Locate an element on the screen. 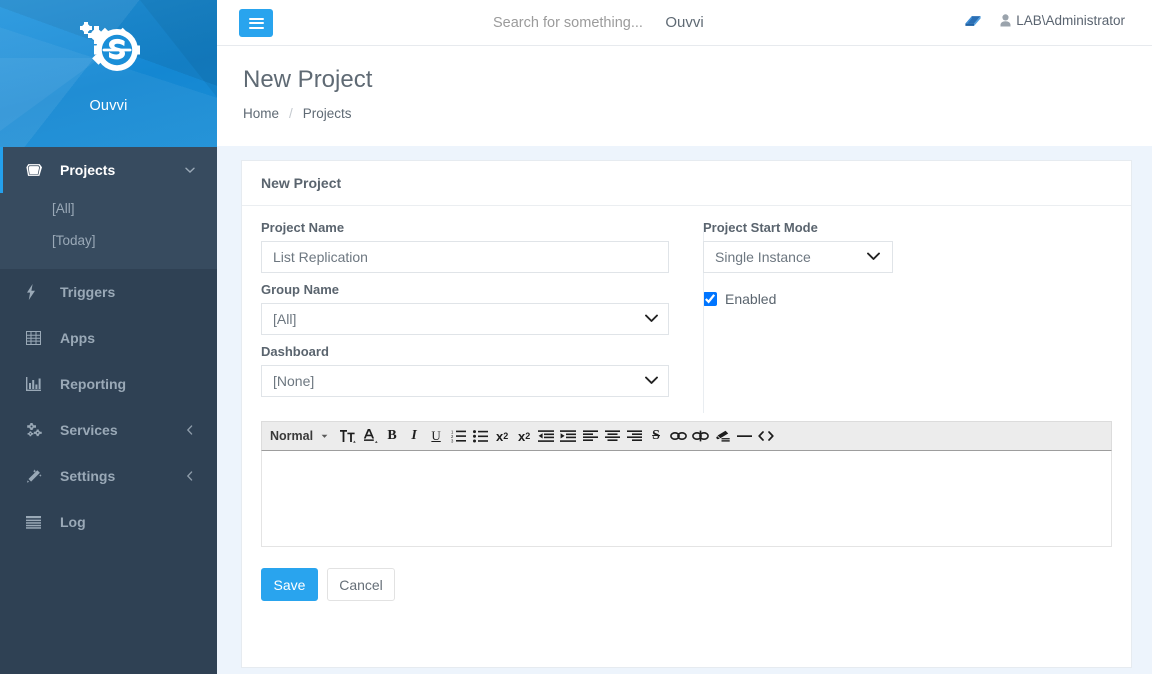 The height and width of the screenshot is (674, 1152). sidebar-item-label: Apps is located at coordinates (77, 338).